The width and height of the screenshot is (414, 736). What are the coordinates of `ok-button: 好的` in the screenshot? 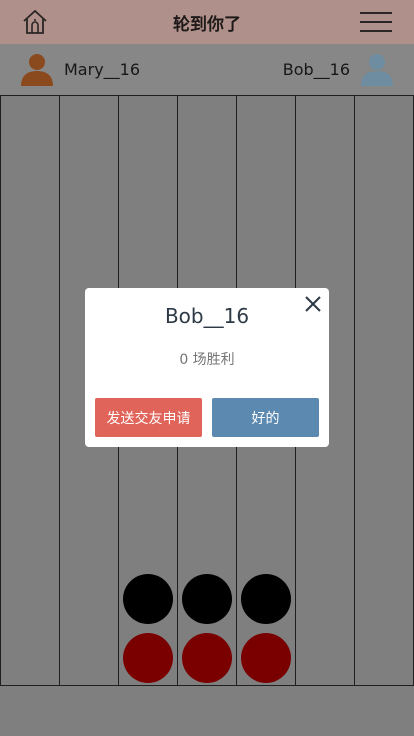 It's located at (265, 417).